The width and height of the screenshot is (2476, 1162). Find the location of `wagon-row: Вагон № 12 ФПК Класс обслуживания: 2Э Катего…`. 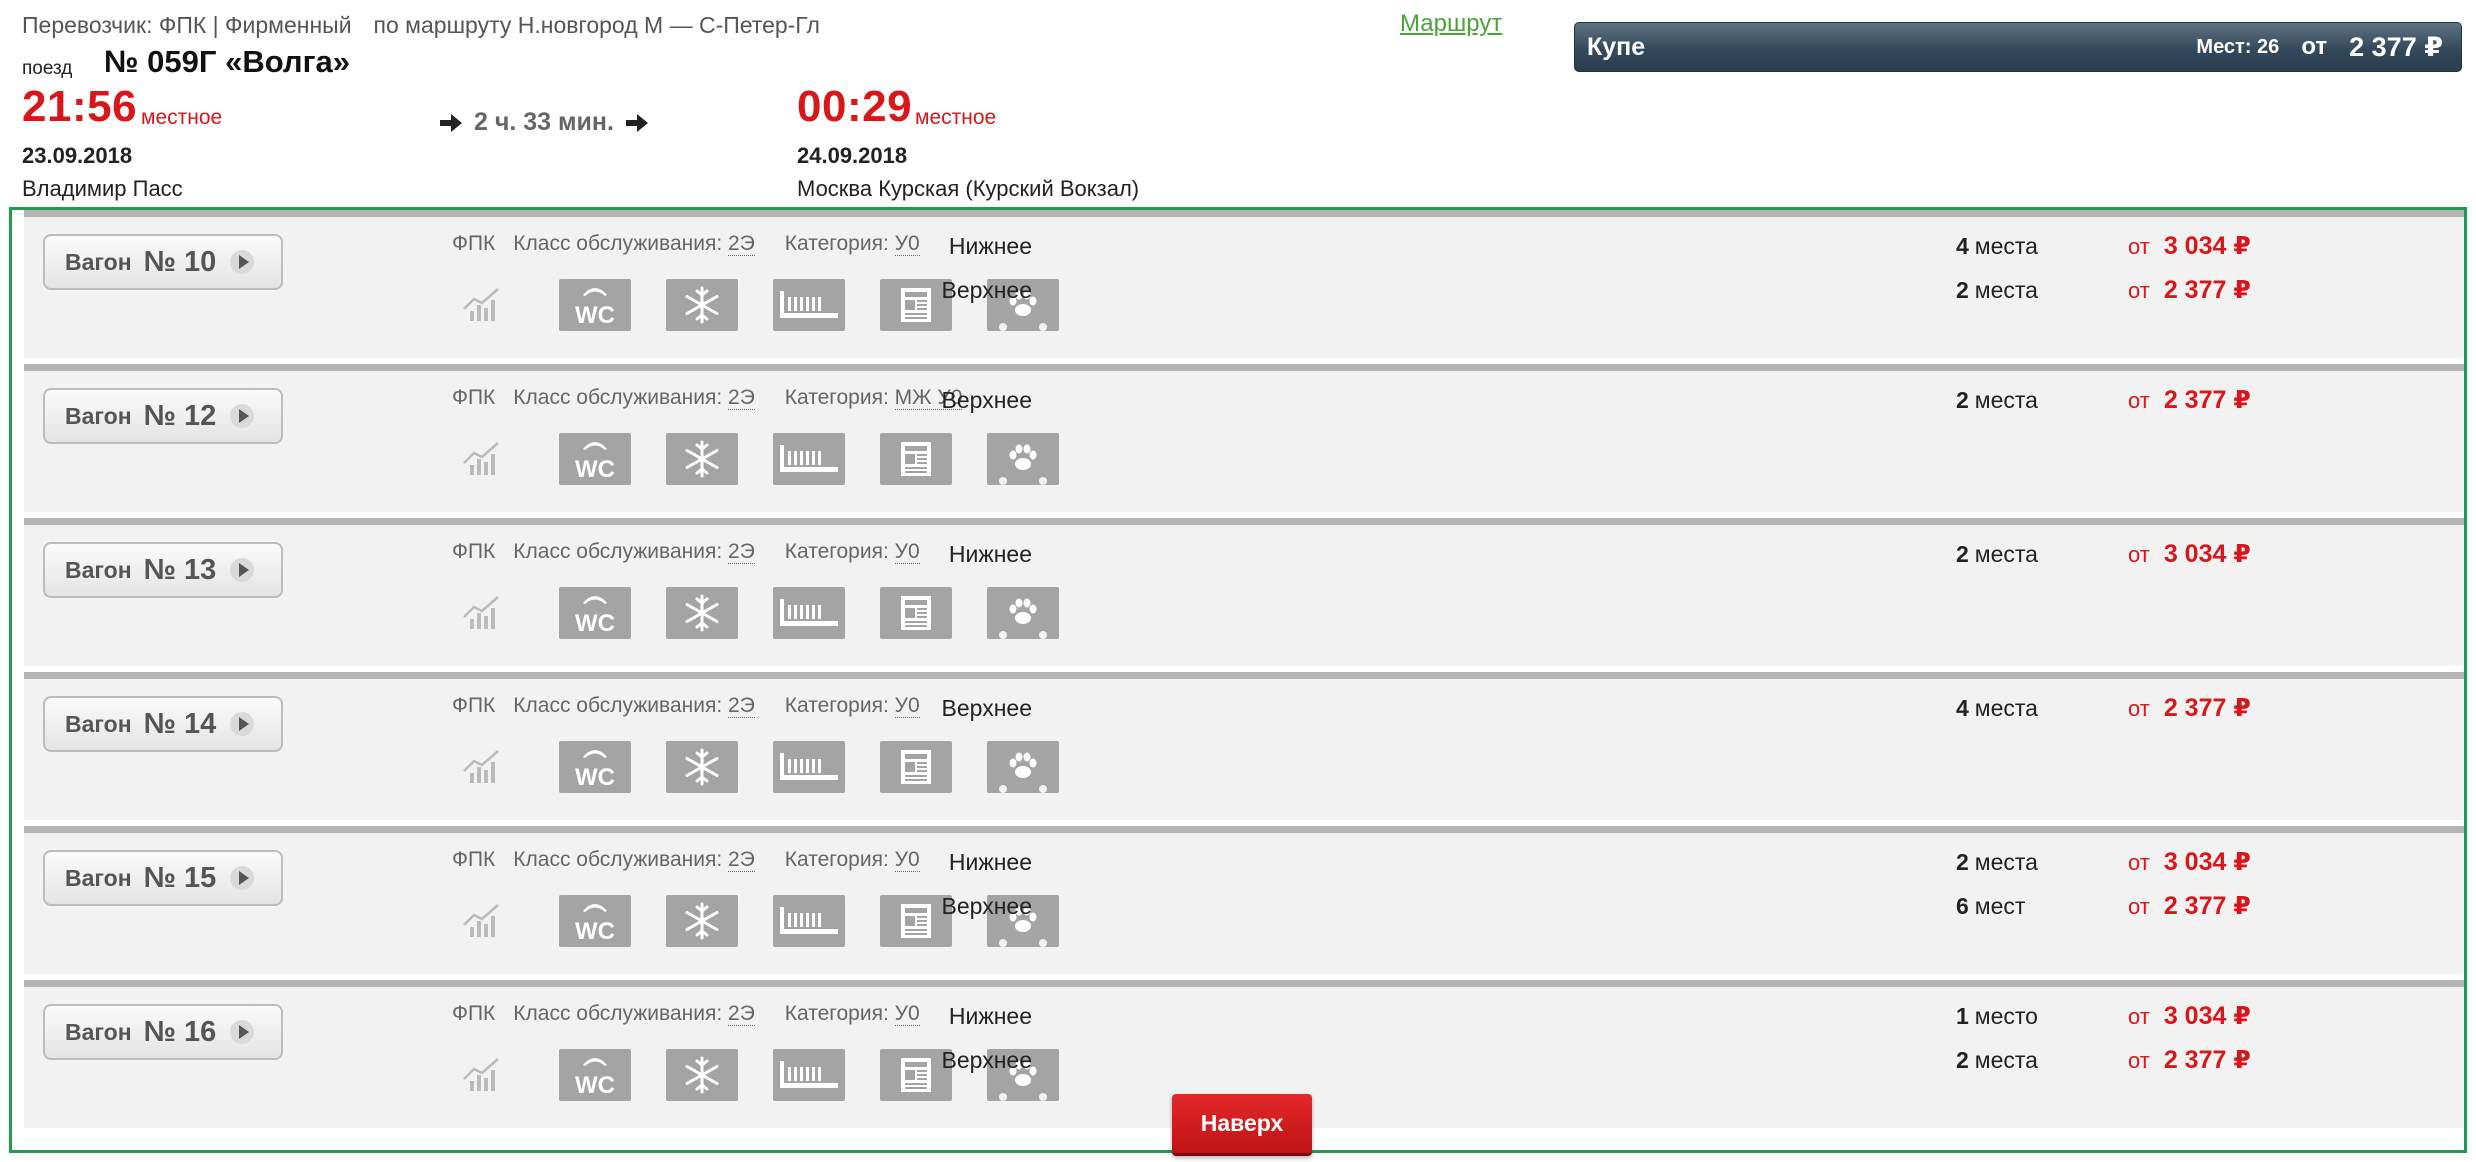

wagon-row: Вагон № 12 ФПК Класс обслуживания: 2Э Катего… is located at coordinates (1244, 438).